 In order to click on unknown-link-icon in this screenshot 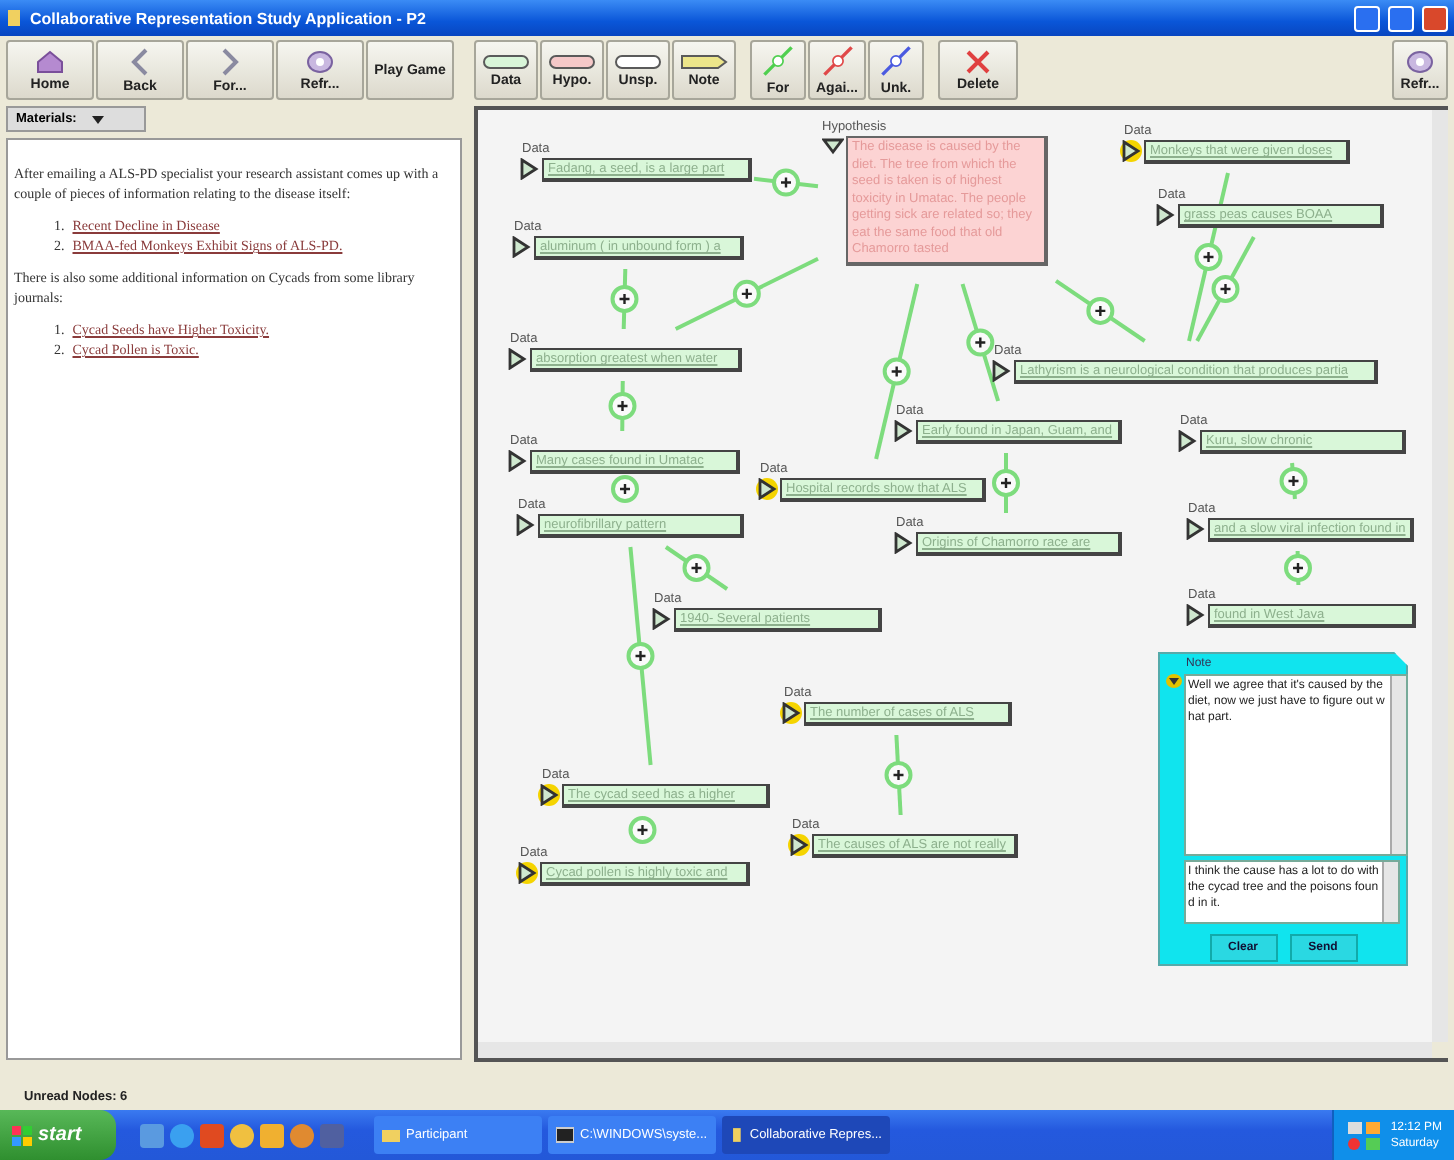, I will do `click(896, 61)`.